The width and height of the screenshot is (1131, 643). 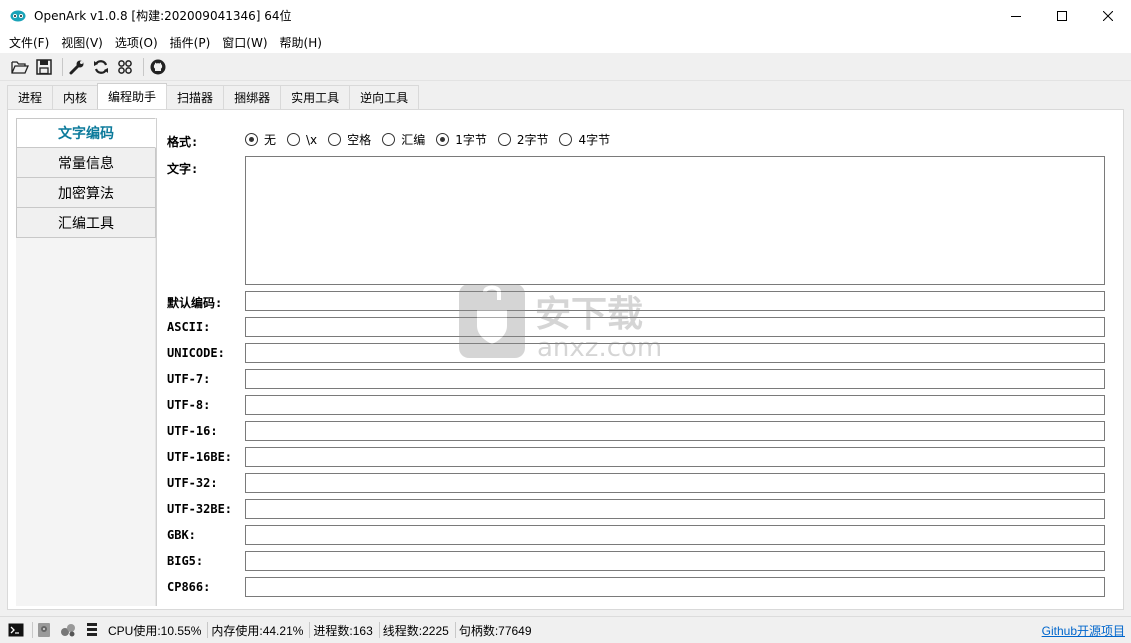 What do you see at coordinates (29, 42) in the screenshot?
I see `menu-file: 文件(F)` at bounding box center [29, 42].